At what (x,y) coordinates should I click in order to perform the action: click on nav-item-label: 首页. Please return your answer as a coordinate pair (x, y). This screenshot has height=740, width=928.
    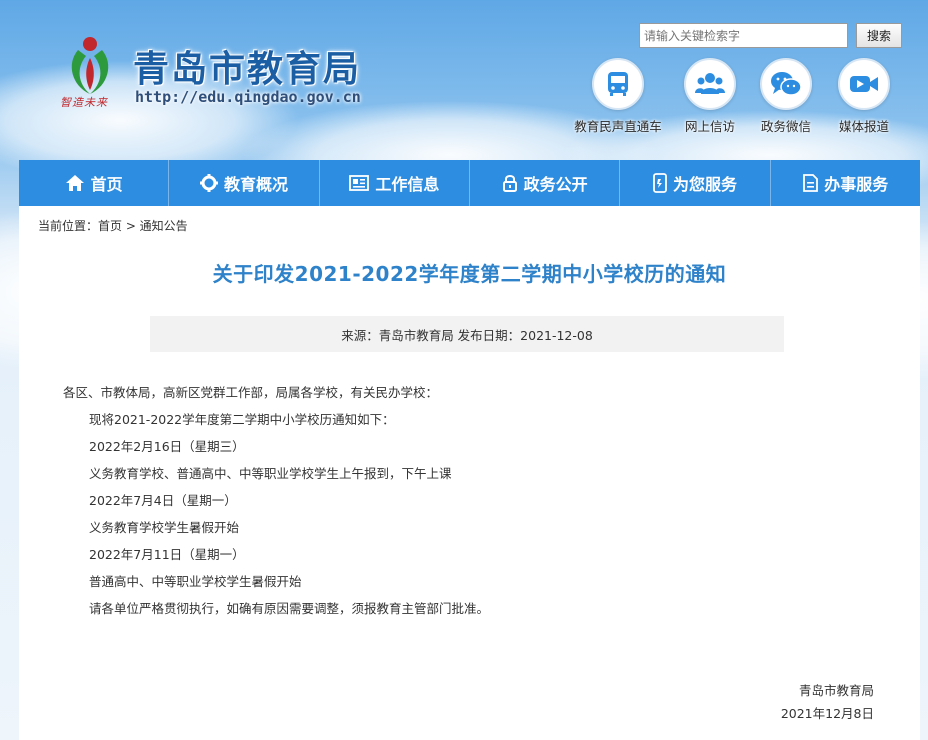
    Looking at the image, I should click on (106, 184).